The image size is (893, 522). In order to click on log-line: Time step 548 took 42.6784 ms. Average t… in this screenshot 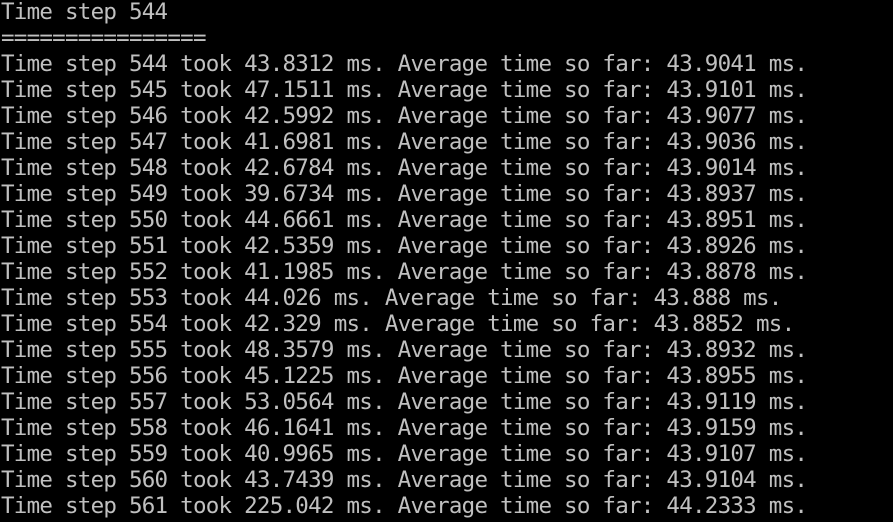, I will do `click(404, 168)`.